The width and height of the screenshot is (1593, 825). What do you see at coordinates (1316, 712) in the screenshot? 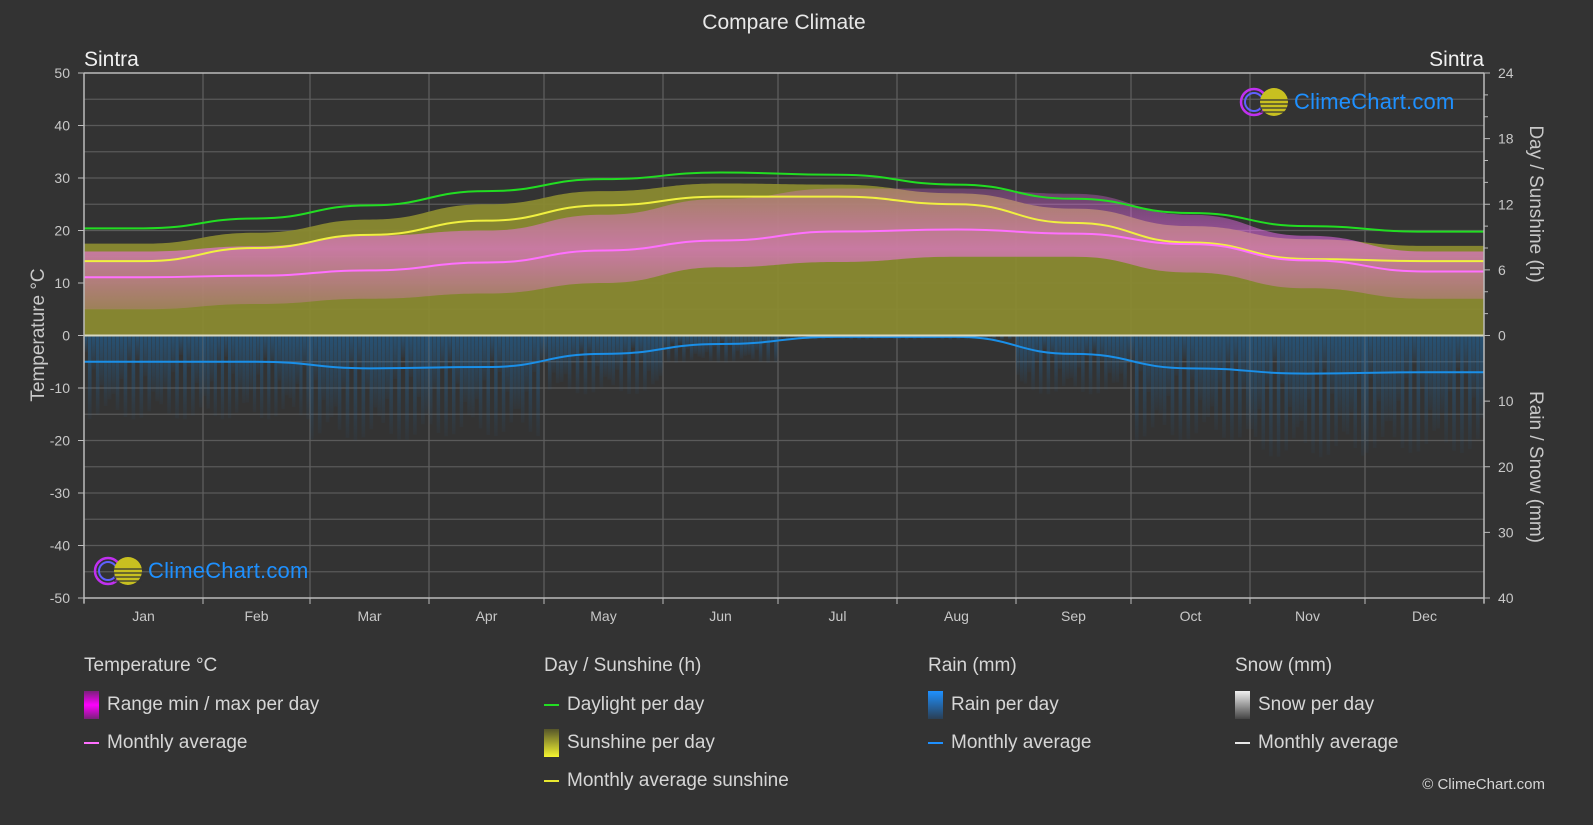
I see `legend-snow: Snow (mm) Snow per day Monthly average` at bounding box center [1316, 712].